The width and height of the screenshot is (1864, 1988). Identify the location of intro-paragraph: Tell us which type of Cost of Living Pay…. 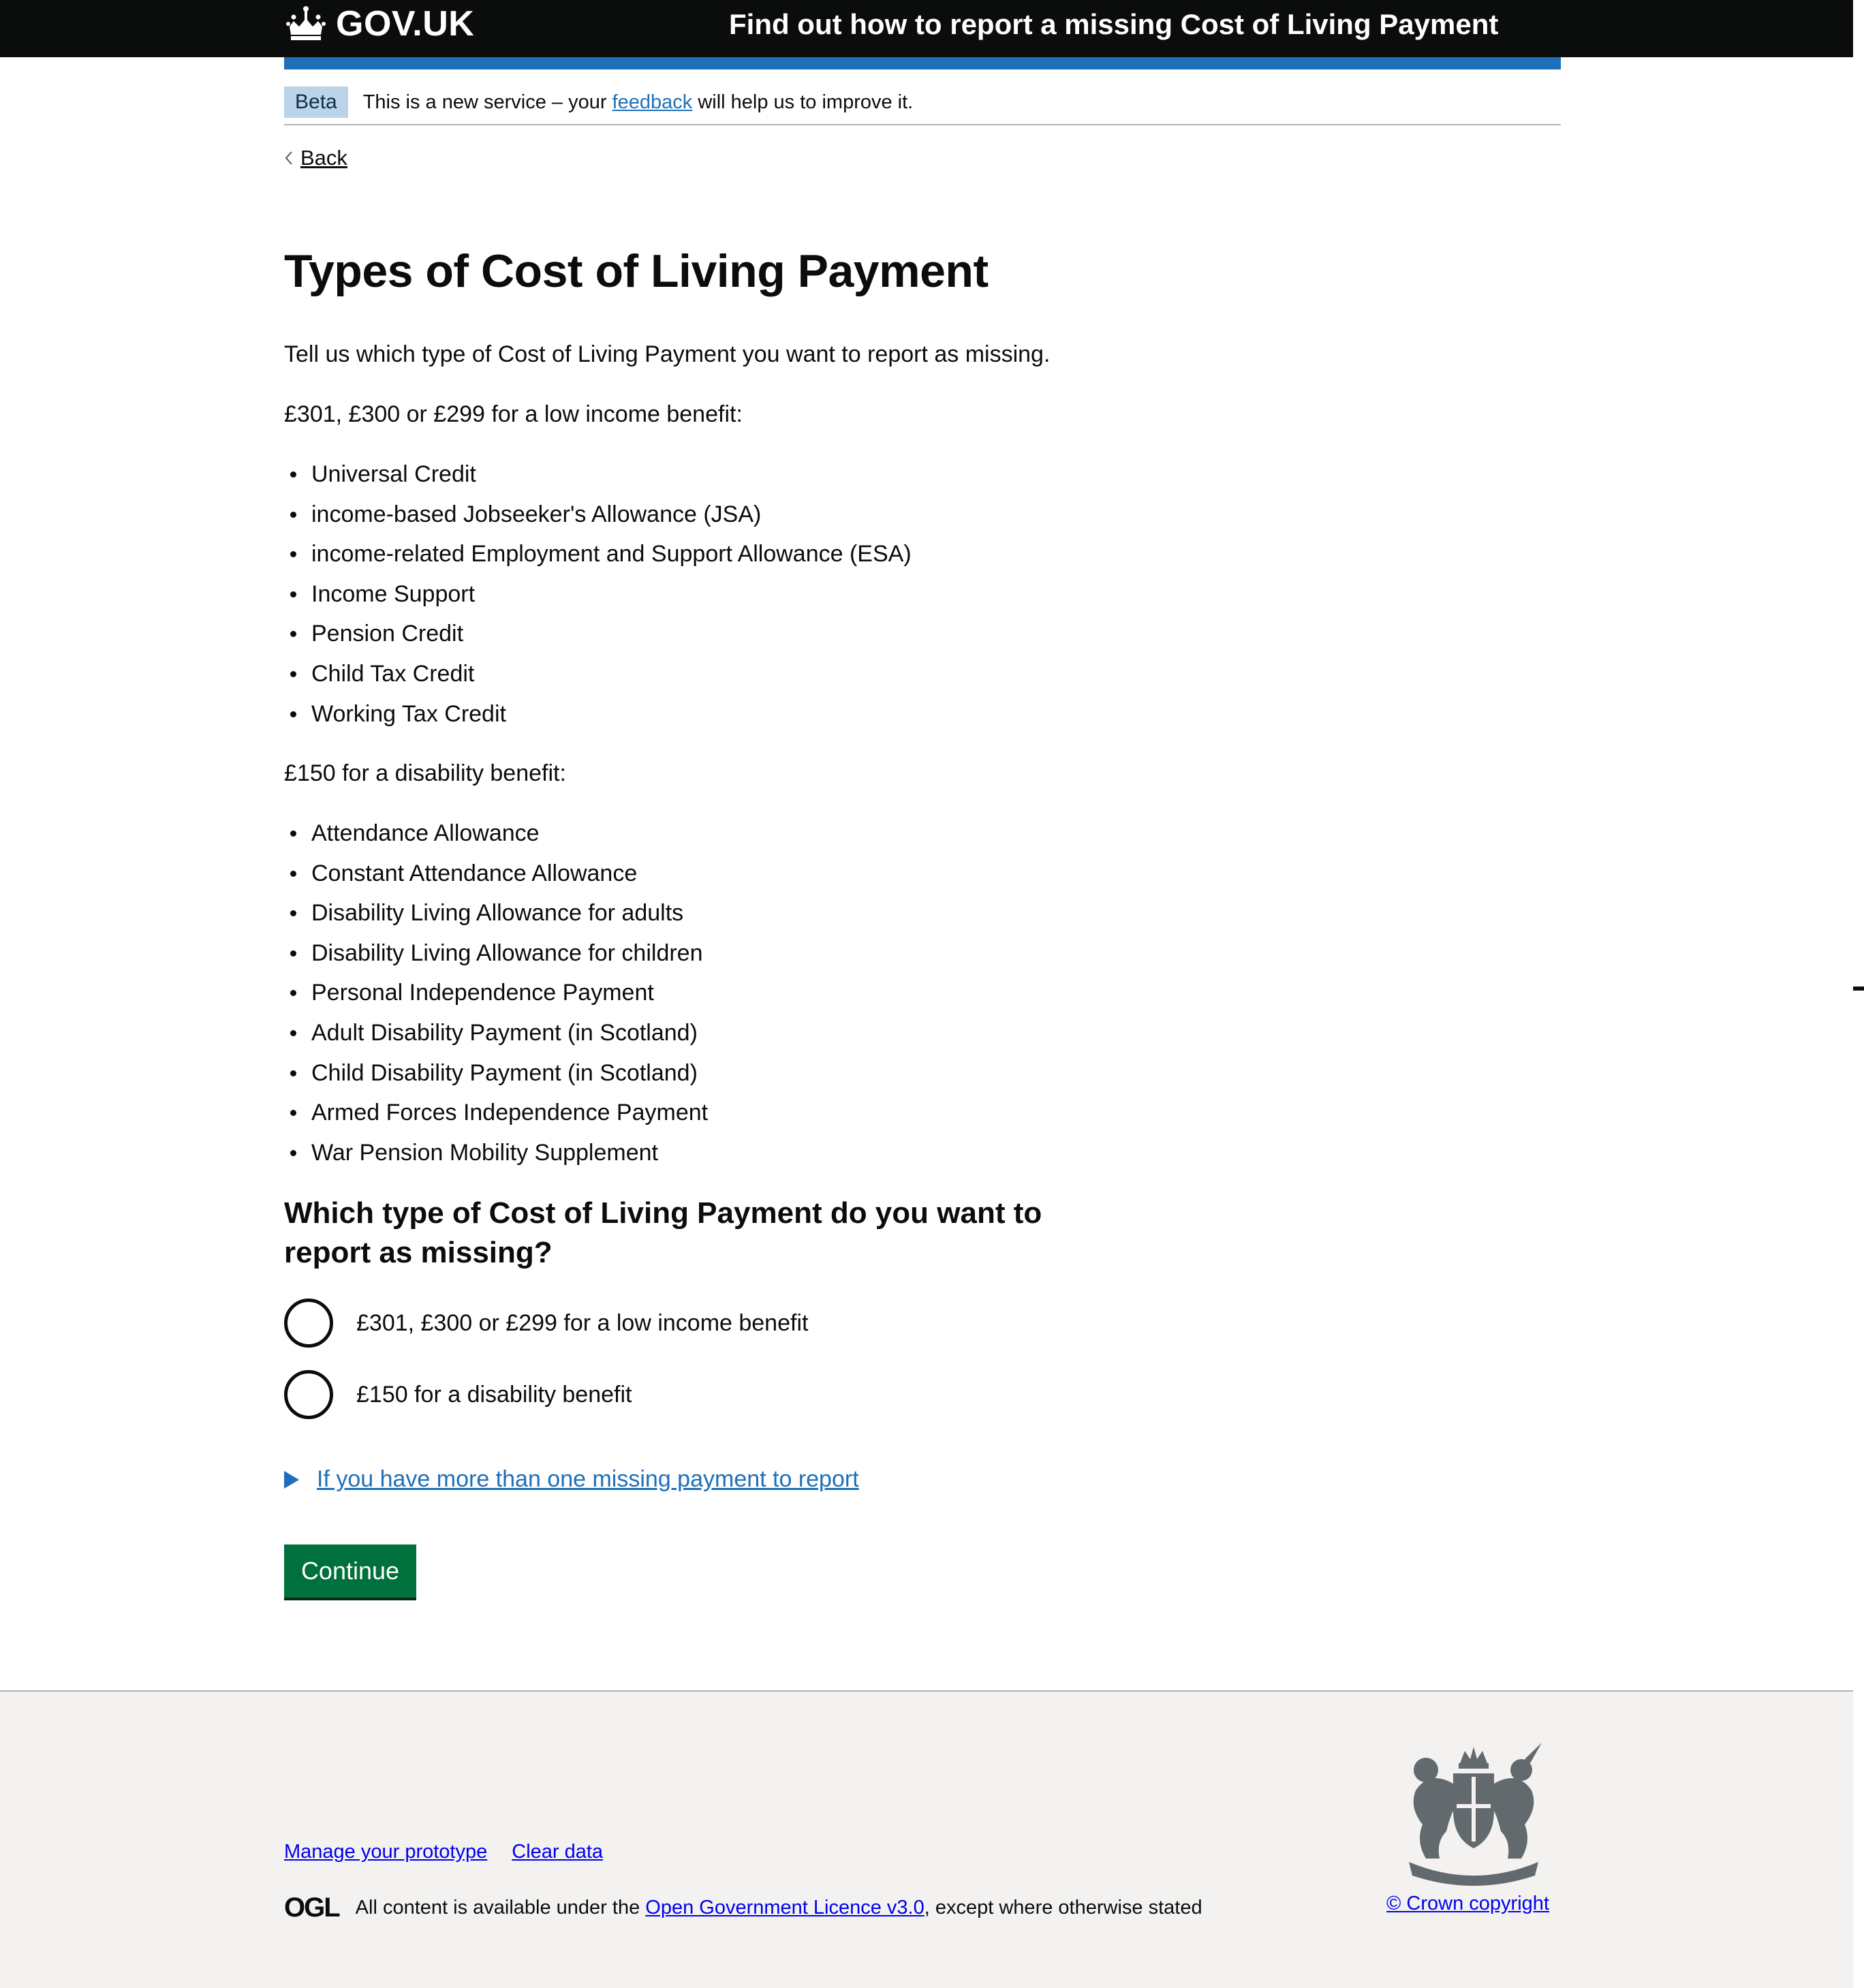
(667, 354).